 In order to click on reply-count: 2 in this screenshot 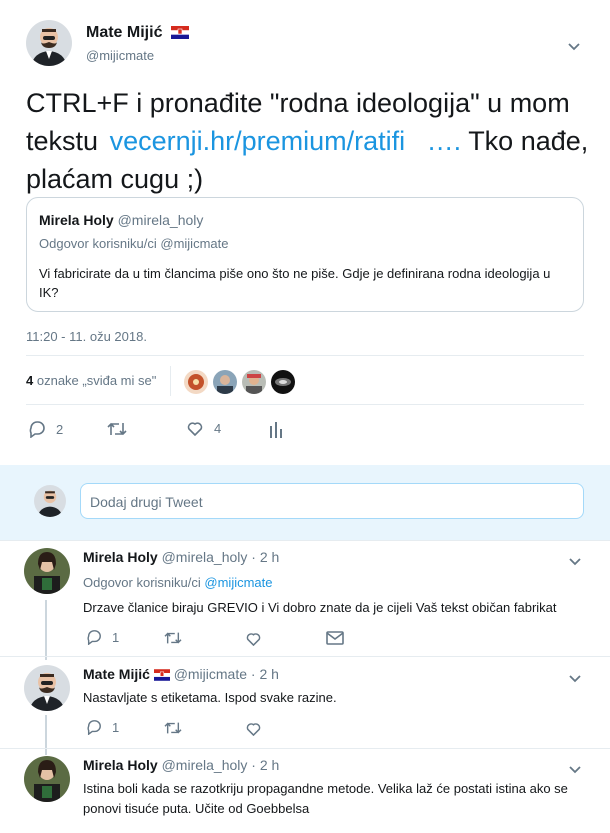, I will do `click(60, 429)`.